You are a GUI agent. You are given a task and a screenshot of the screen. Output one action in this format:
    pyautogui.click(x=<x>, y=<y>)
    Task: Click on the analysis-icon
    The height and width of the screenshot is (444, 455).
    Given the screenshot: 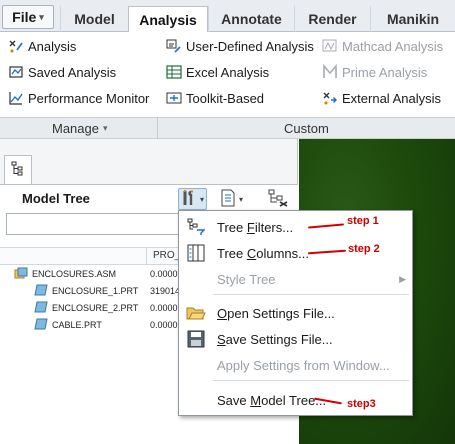 What is the action you would take?
    pyautogui.click(x=16, y=46)
    